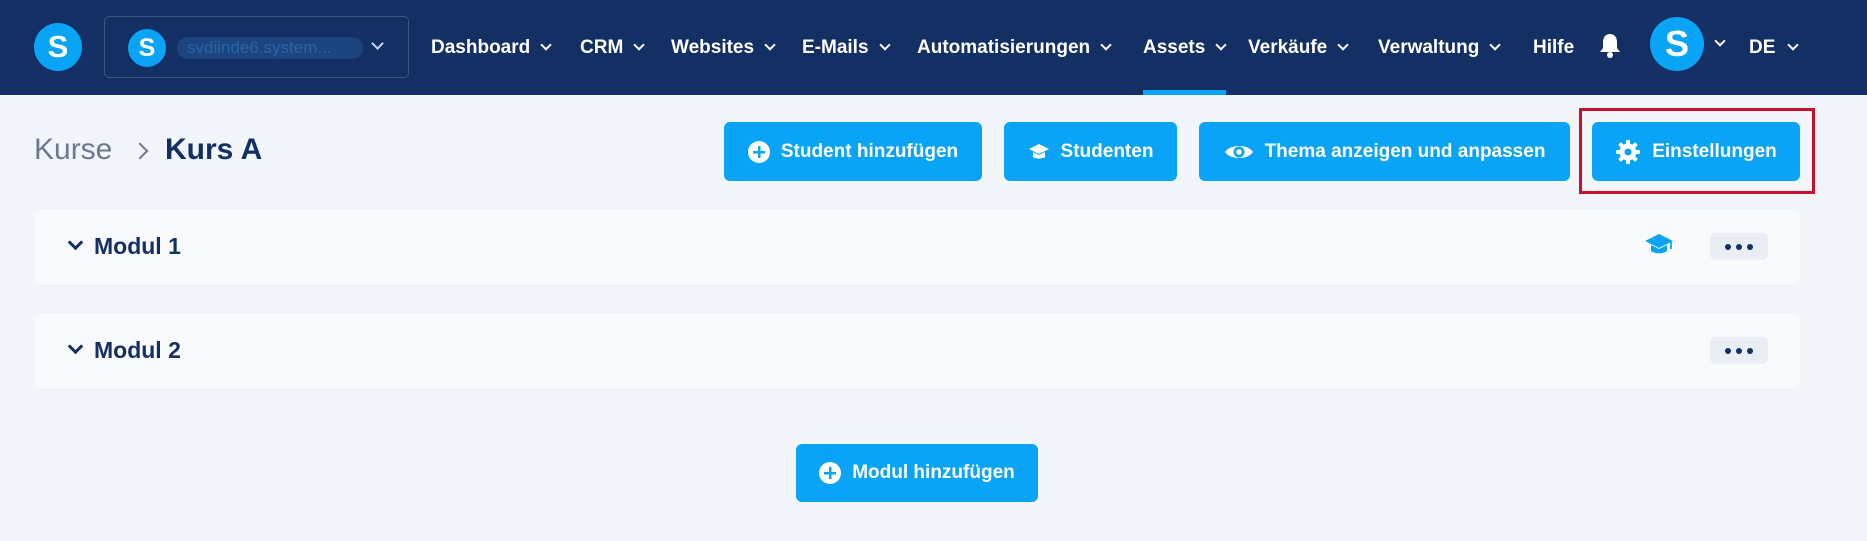 Image resolution: width=1867 pixels, height=541 pixels. I want to click on breadcrumb-root: Kurse, so click(73, 150).